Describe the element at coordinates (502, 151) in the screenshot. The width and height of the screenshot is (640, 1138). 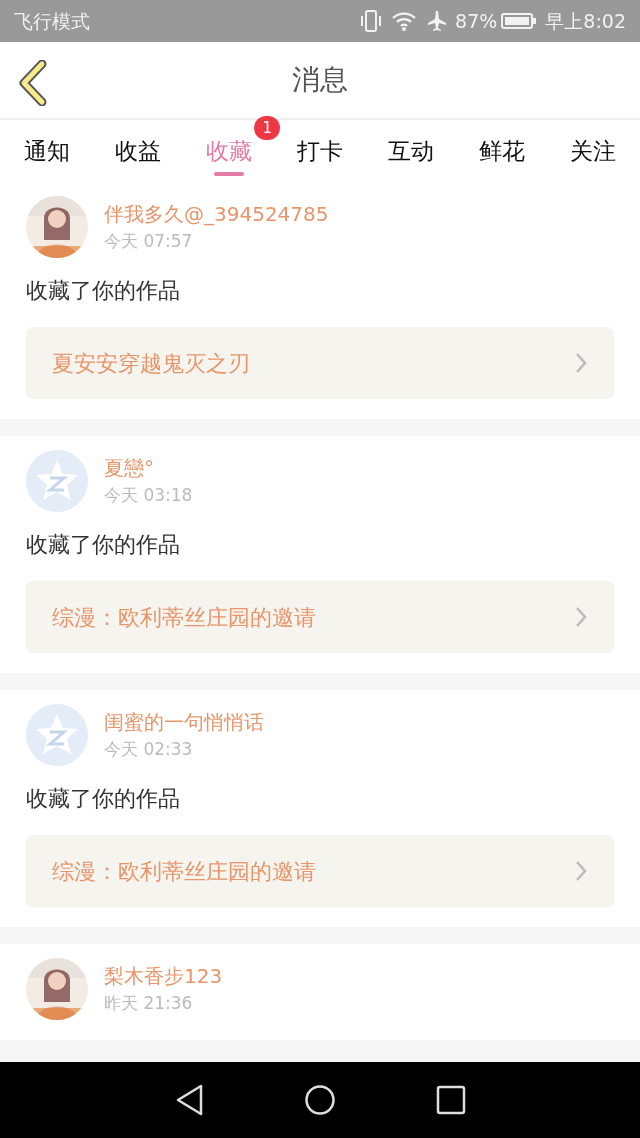
I see `tab: 鲜花` at that location.